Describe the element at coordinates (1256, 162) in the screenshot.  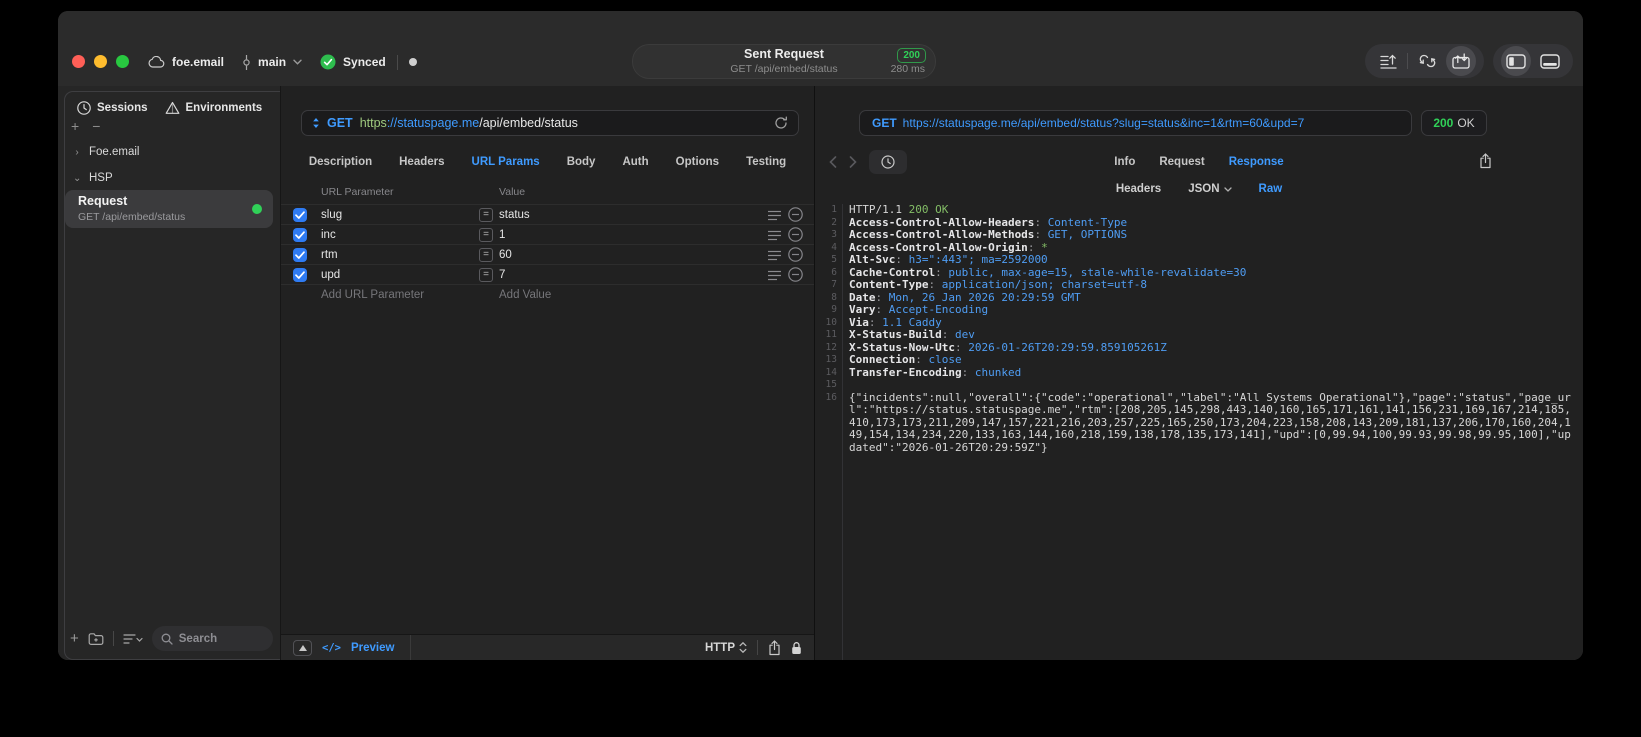
I see `response-tab-response: Response` at that location.